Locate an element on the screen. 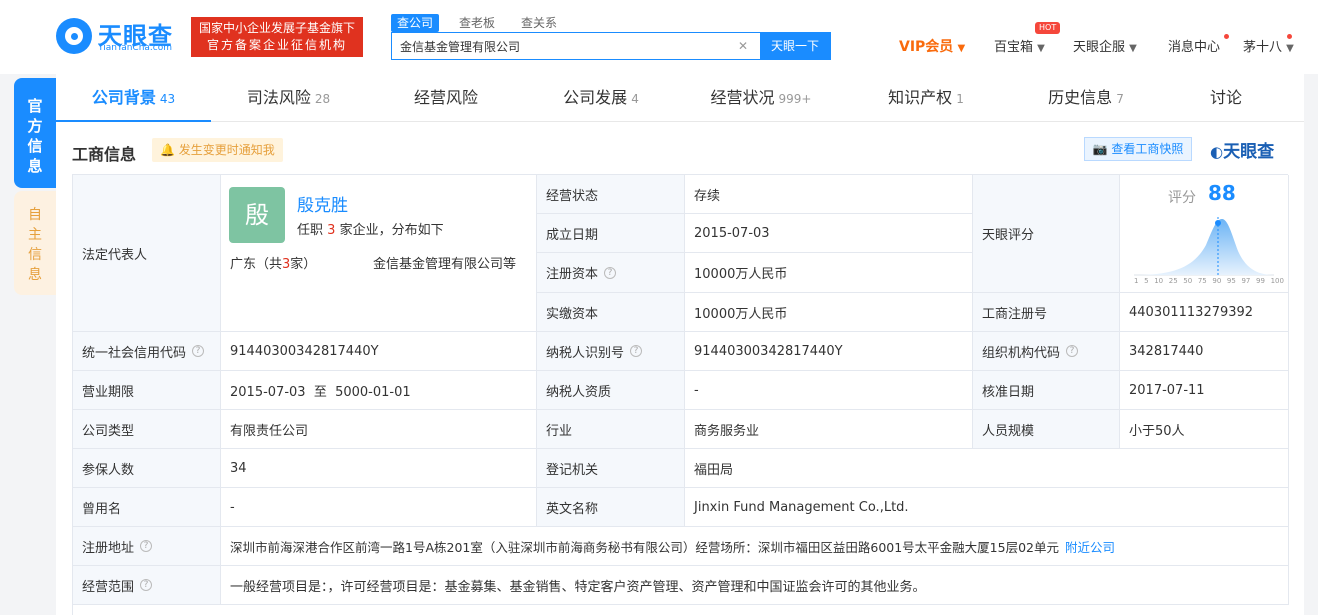 This screenshot has width=1318, height=615. tab-label: 公司背景 is located at coordinates (123, 97).